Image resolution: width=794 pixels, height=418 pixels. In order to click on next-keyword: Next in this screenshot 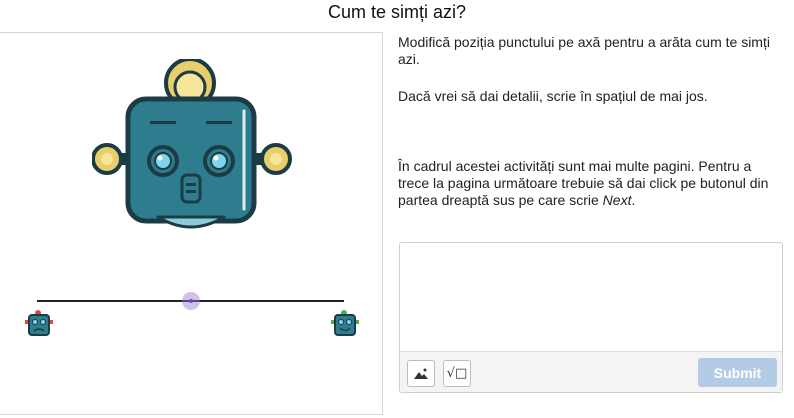, I will do `click(617, 200)`.